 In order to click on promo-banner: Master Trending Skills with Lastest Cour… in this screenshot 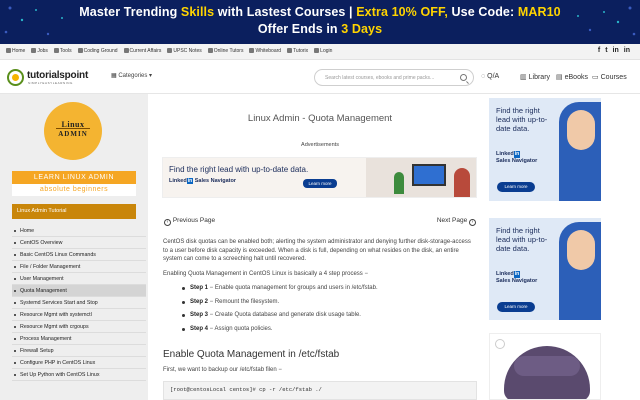, I will do `click(320, 22)`.